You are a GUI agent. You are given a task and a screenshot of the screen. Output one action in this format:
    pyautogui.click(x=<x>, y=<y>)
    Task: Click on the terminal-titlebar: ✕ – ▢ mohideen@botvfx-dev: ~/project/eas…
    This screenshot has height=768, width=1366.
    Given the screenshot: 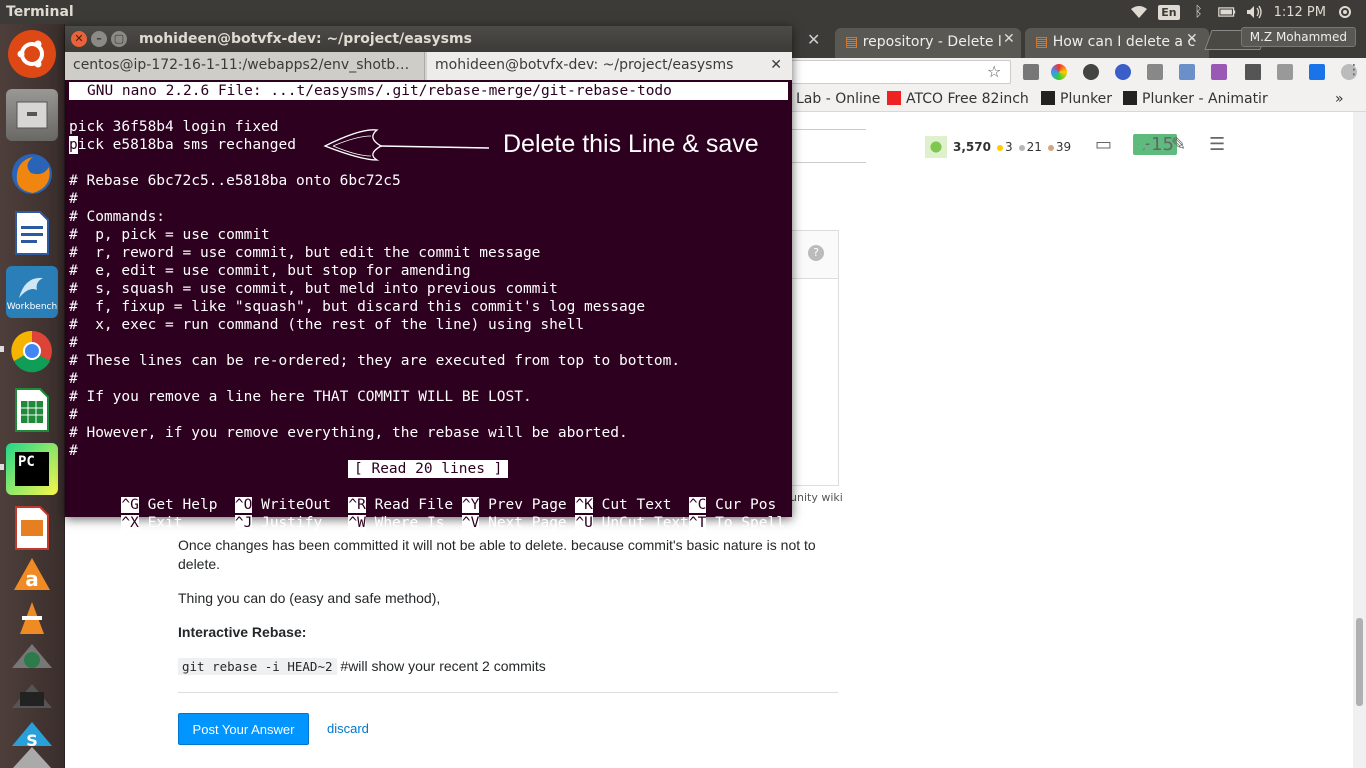 What is the action you would take?
    pyautogui.click(x=428, y=39)
    